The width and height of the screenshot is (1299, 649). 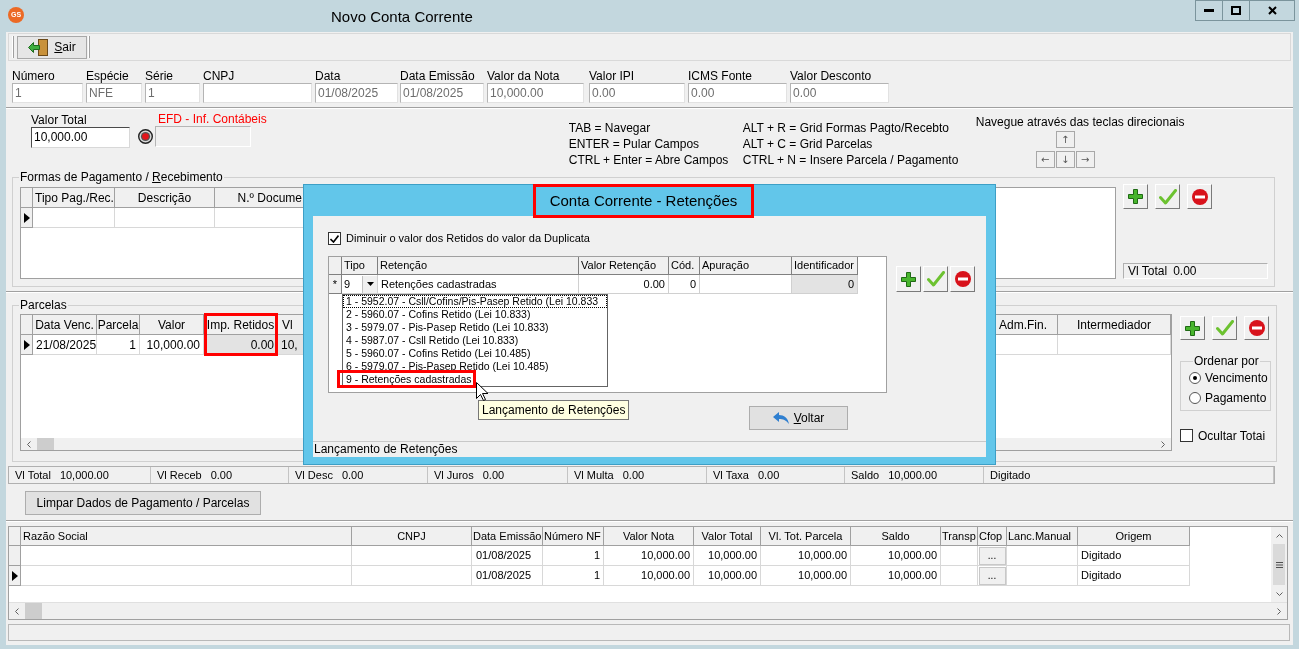 I want to click on column-header: Valor, so click(x=172, y=325).